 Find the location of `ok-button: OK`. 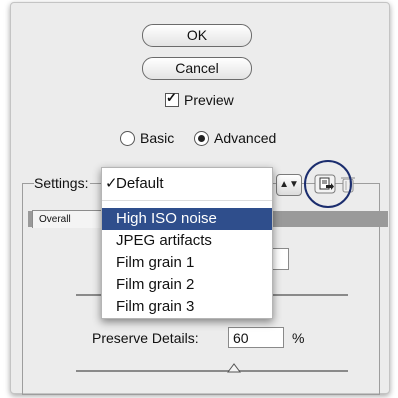

ok-button: OK is located at coordinates (197, 35).